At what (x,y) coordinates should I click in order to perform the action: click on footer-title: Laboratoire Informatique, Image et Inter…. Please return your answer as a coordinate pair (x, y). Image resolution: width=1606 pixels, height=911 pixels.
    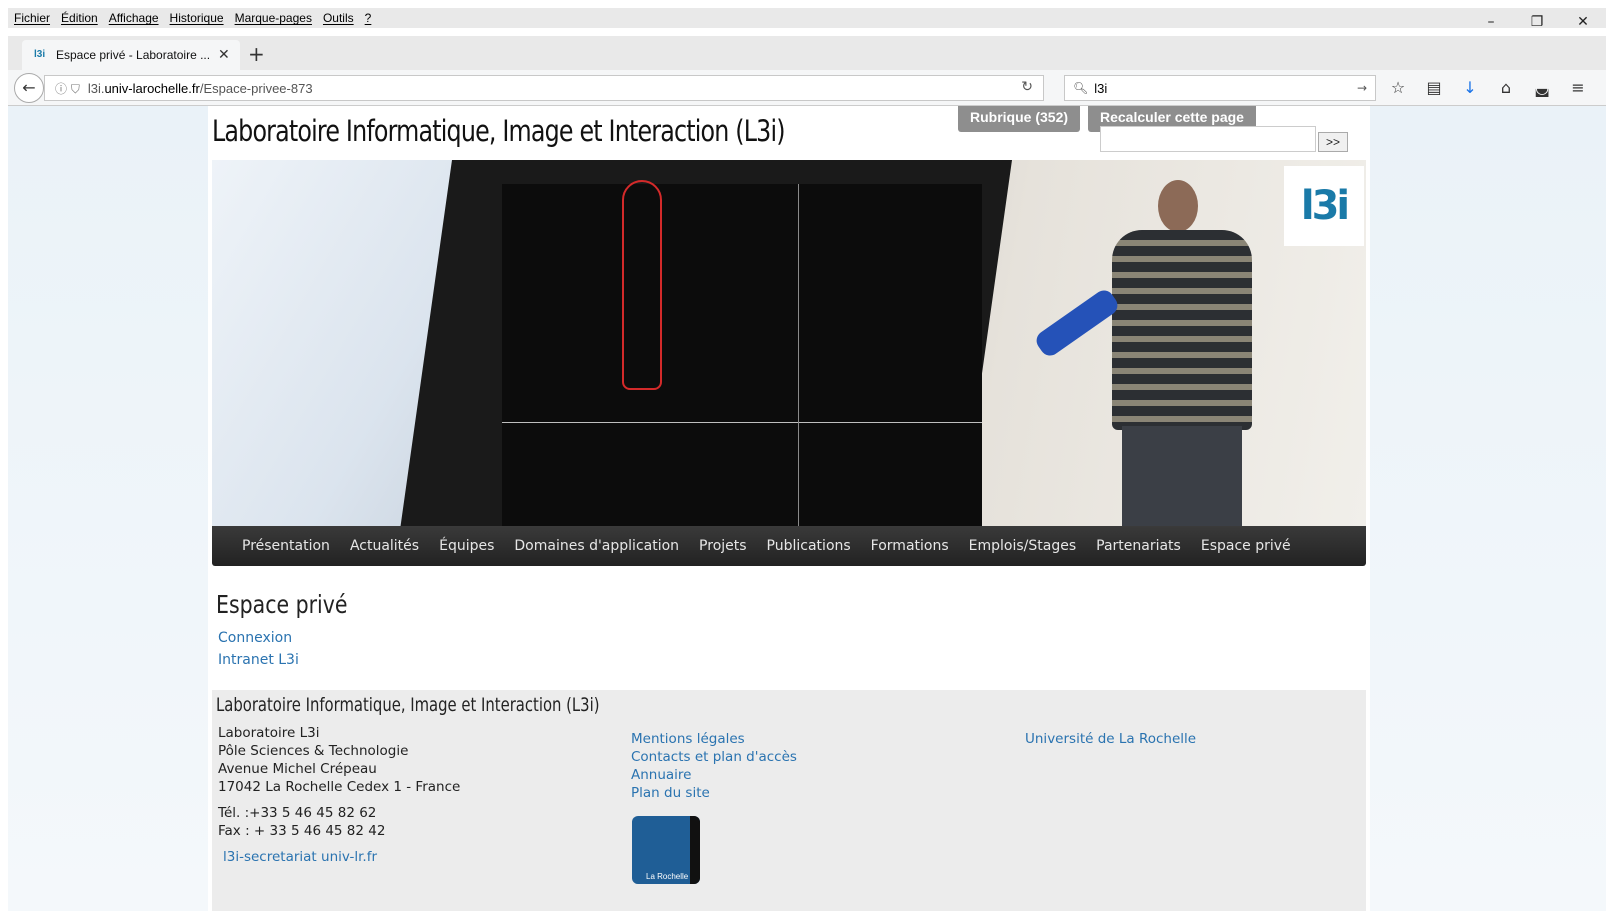
    Looking at the image, I should click on (408, 705).